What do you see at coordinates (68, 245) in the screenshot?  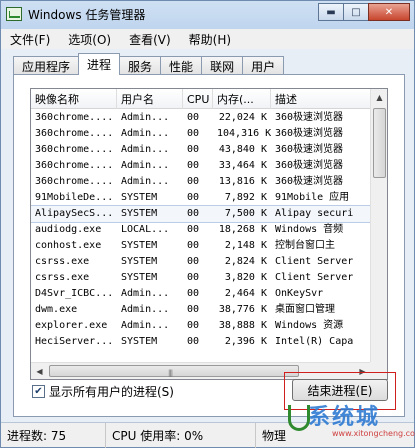 I see `cell-image-name: conhost.exe` at bounding box center [68, 245].